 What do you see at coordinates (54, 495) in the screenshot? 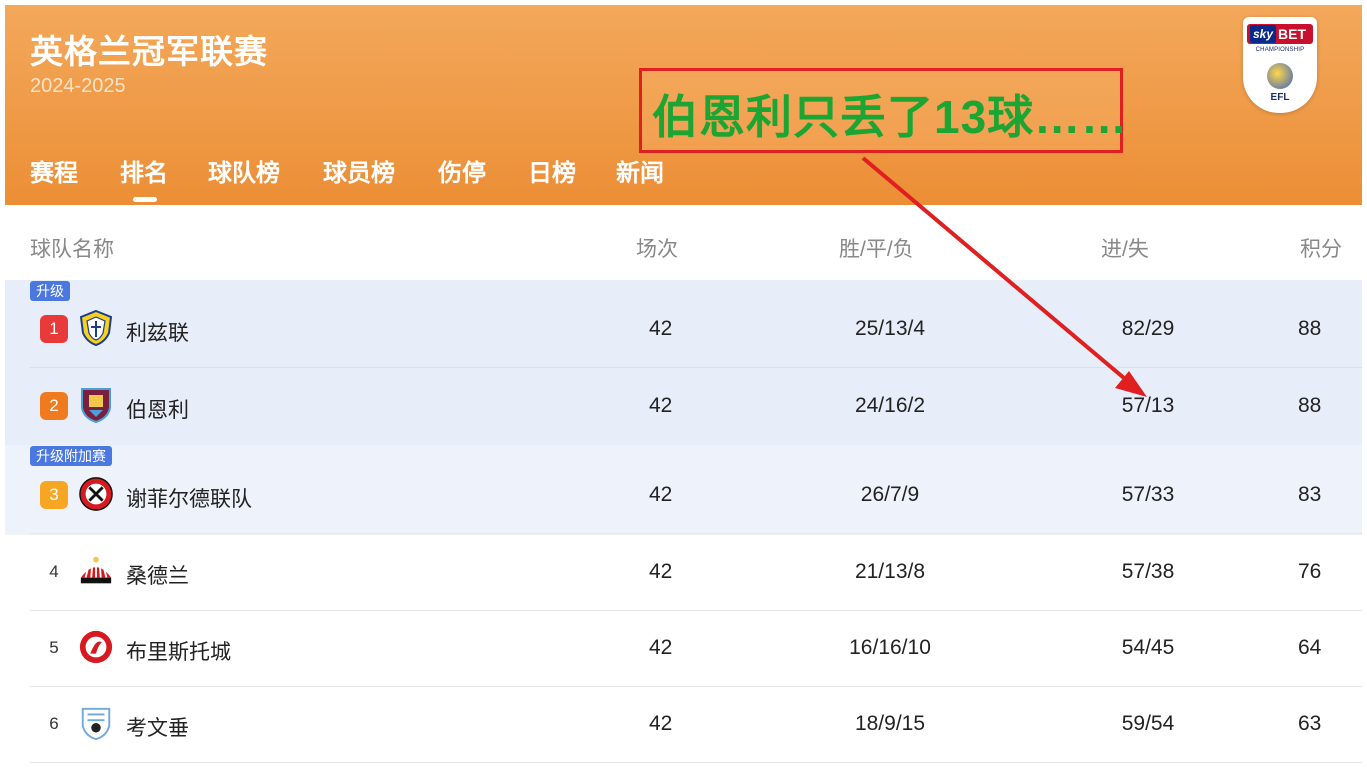
I see `rank-badge: 3` at bounding box center [54, 495].